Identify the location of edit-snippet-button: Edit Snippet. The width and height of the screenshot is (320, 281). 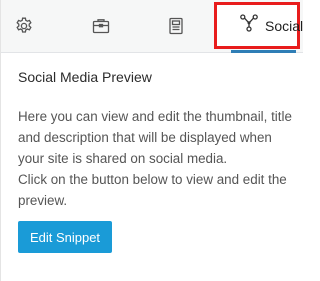
(65, 237).